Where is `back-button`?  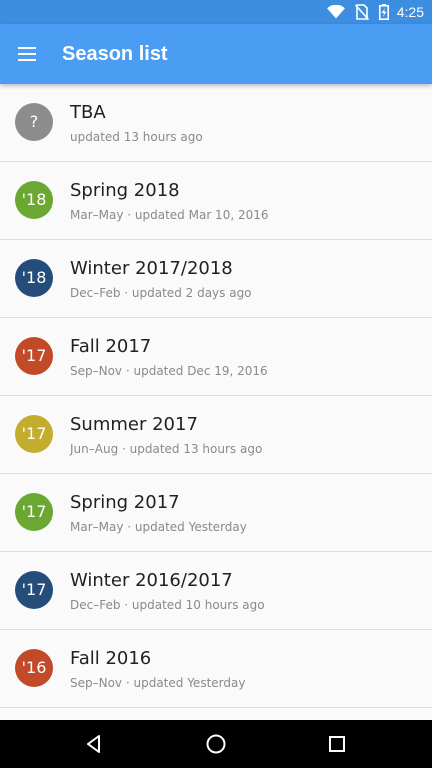 back-button is located at coordinates (94, 744).